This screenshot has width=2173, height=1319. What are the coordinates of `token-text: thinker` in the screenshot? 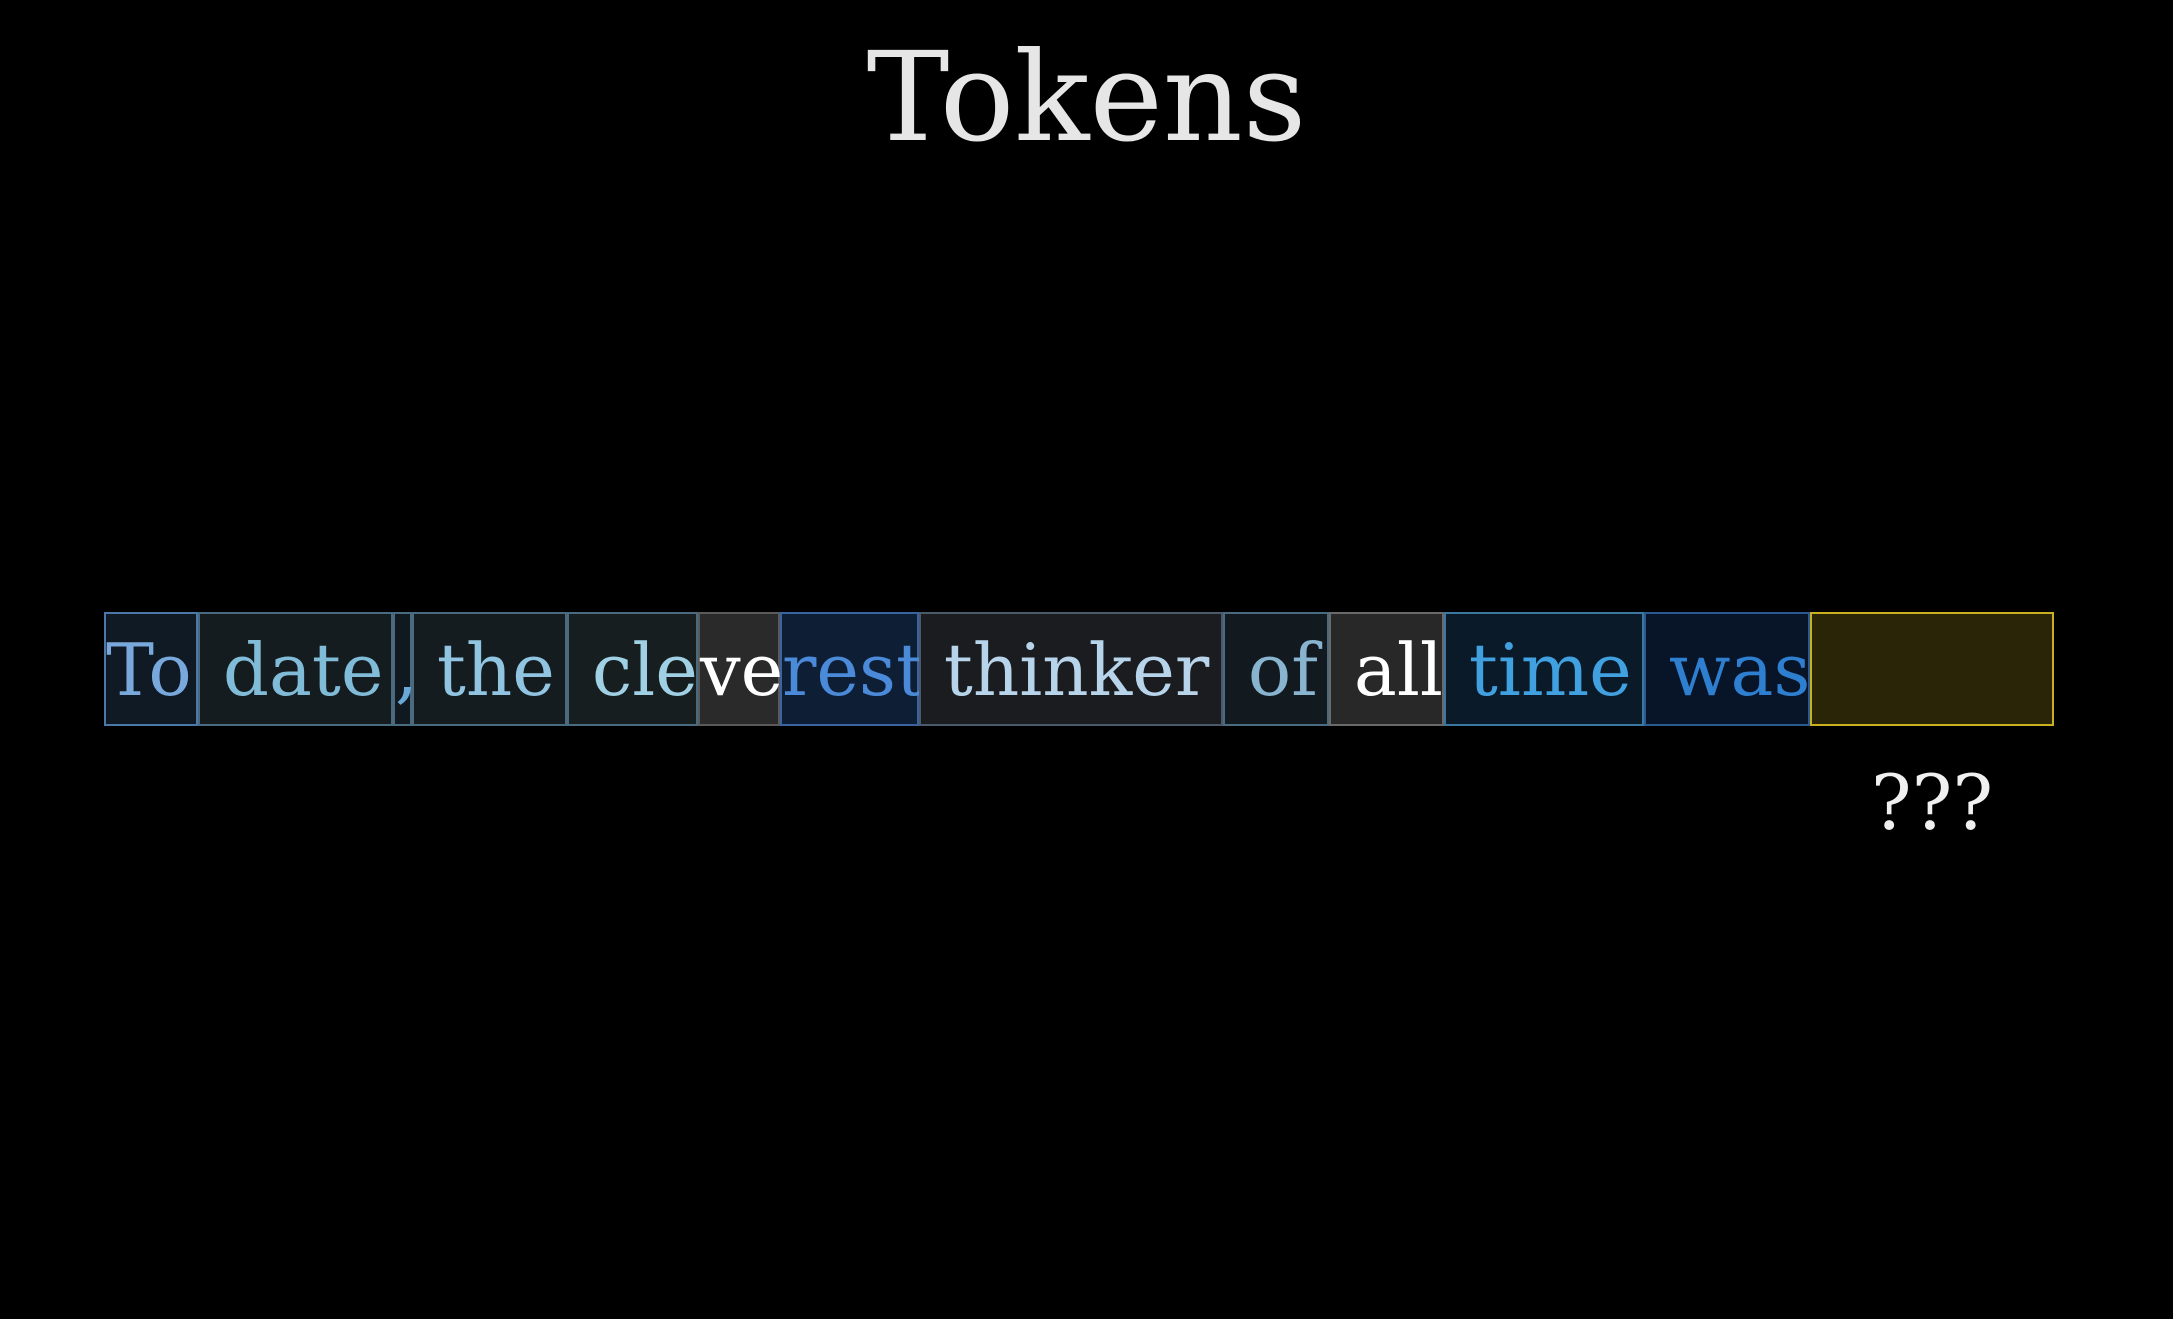 It's located at (1065, 670).